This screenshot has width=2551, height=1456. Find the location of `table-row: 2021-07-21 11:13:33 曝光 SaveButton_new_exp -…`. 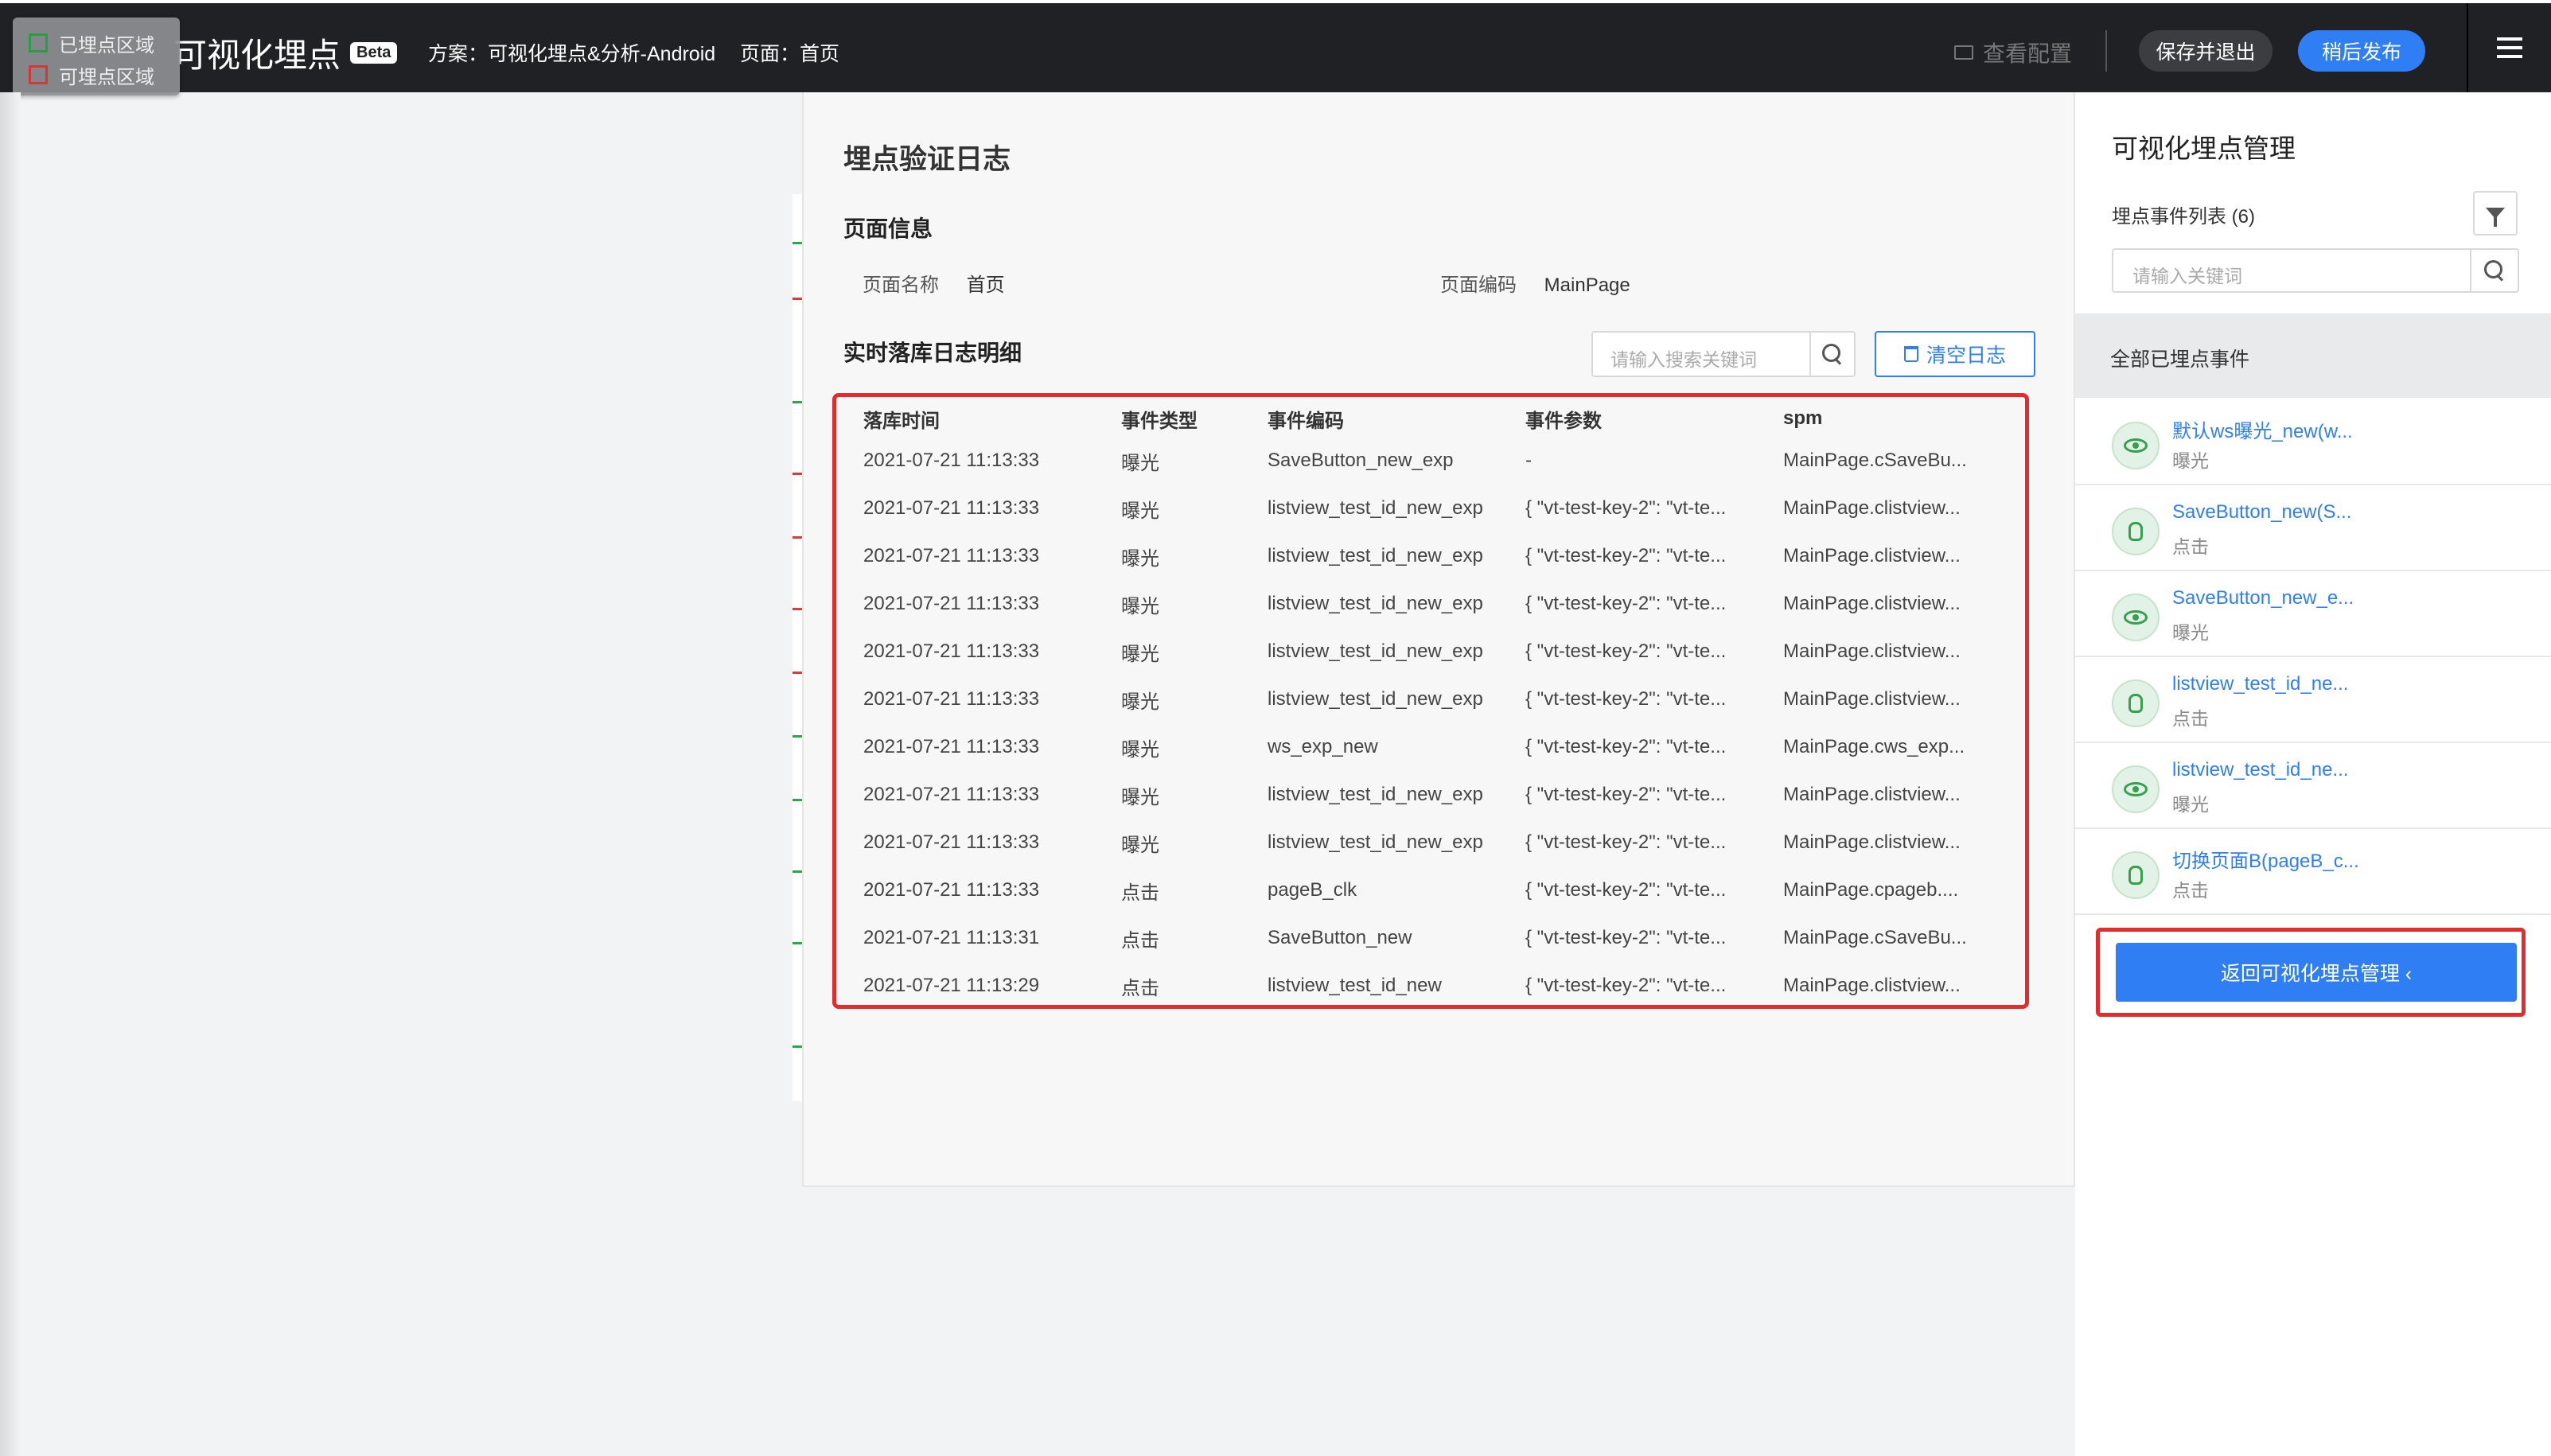

table-row: 2021-07-21 11:13:33 曝光 SaveButton_new_exp -… is located at coordinates (1436, 461).